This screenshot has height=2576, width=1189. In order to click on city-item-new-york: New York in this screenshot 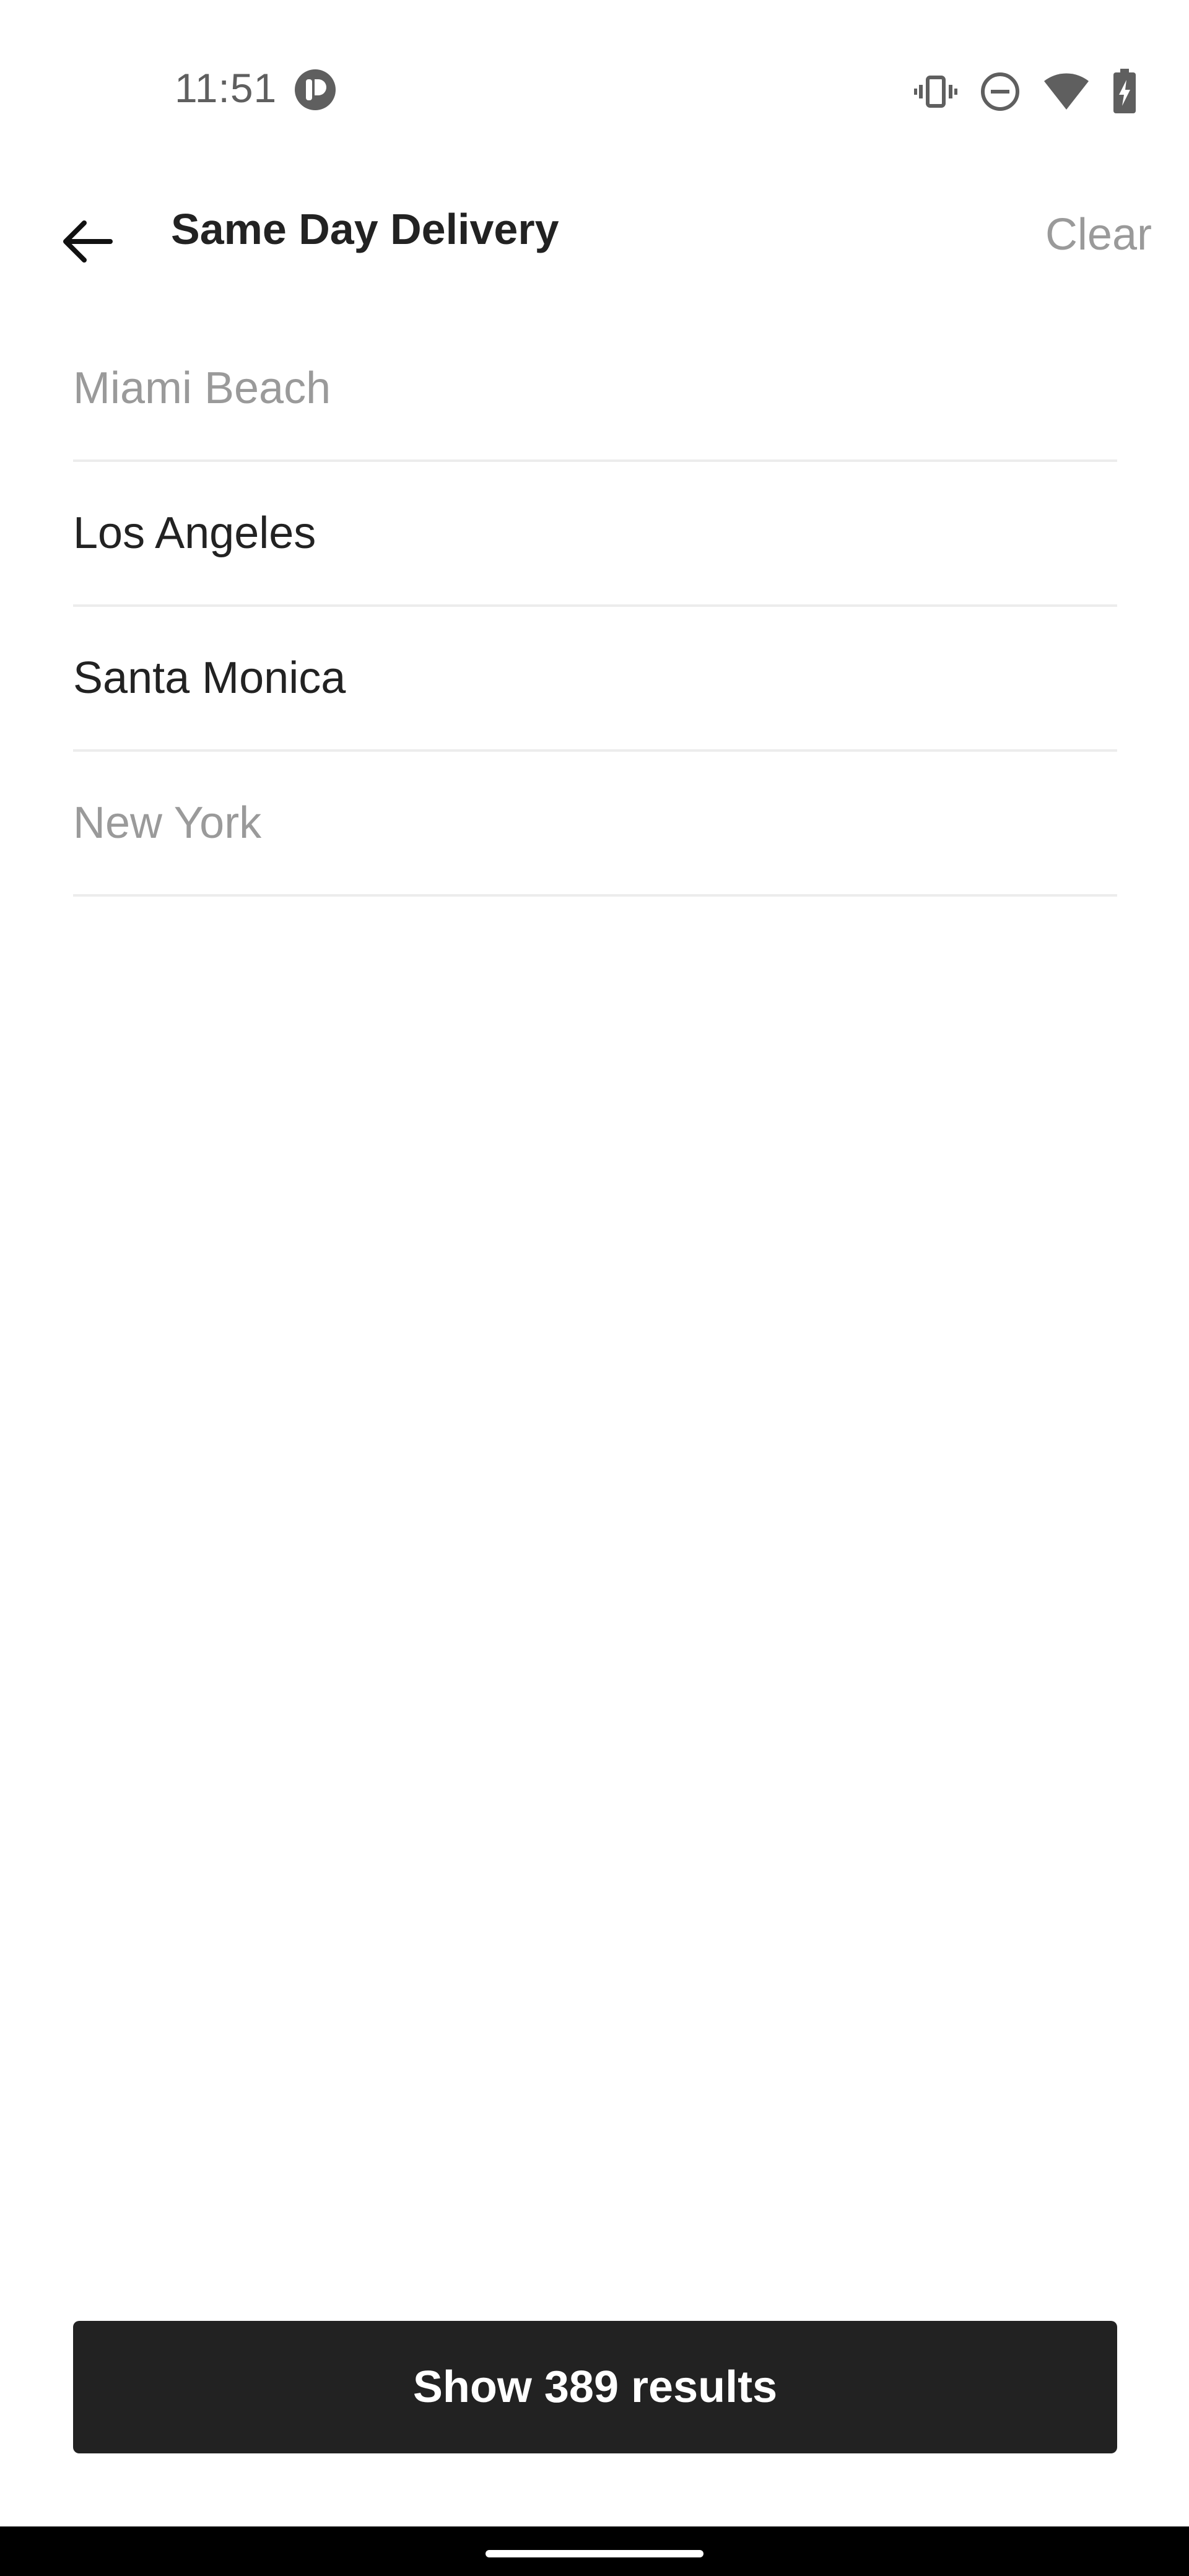, I will do `click(595, 824)`.